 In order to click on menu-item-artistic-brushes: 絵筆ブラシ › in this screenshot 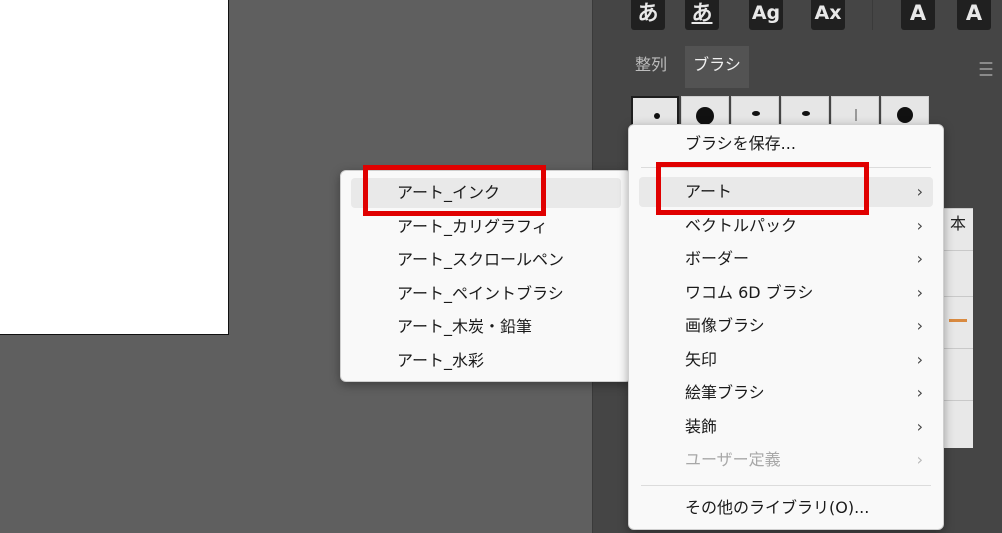, I will do `click(786, 393)`.